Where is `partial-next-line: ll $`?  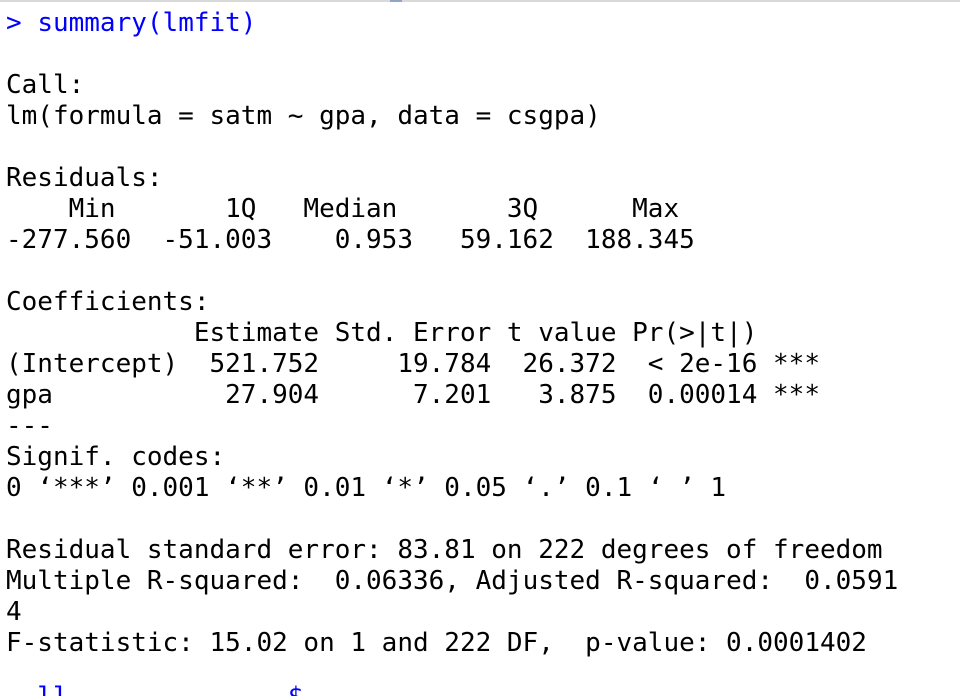
partial-next-line: ll $ is located at coordinates (154, 689).